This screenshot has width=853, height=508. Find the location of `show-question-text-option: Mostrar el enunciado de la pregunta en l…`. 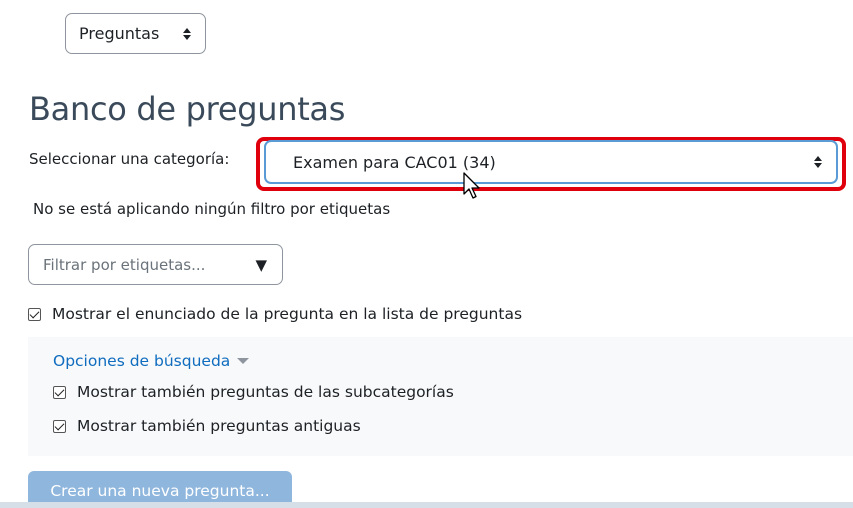

show-question-text-option: Mostrar el enunciado de la pregunta en l… is located at coordinates (275, 314).